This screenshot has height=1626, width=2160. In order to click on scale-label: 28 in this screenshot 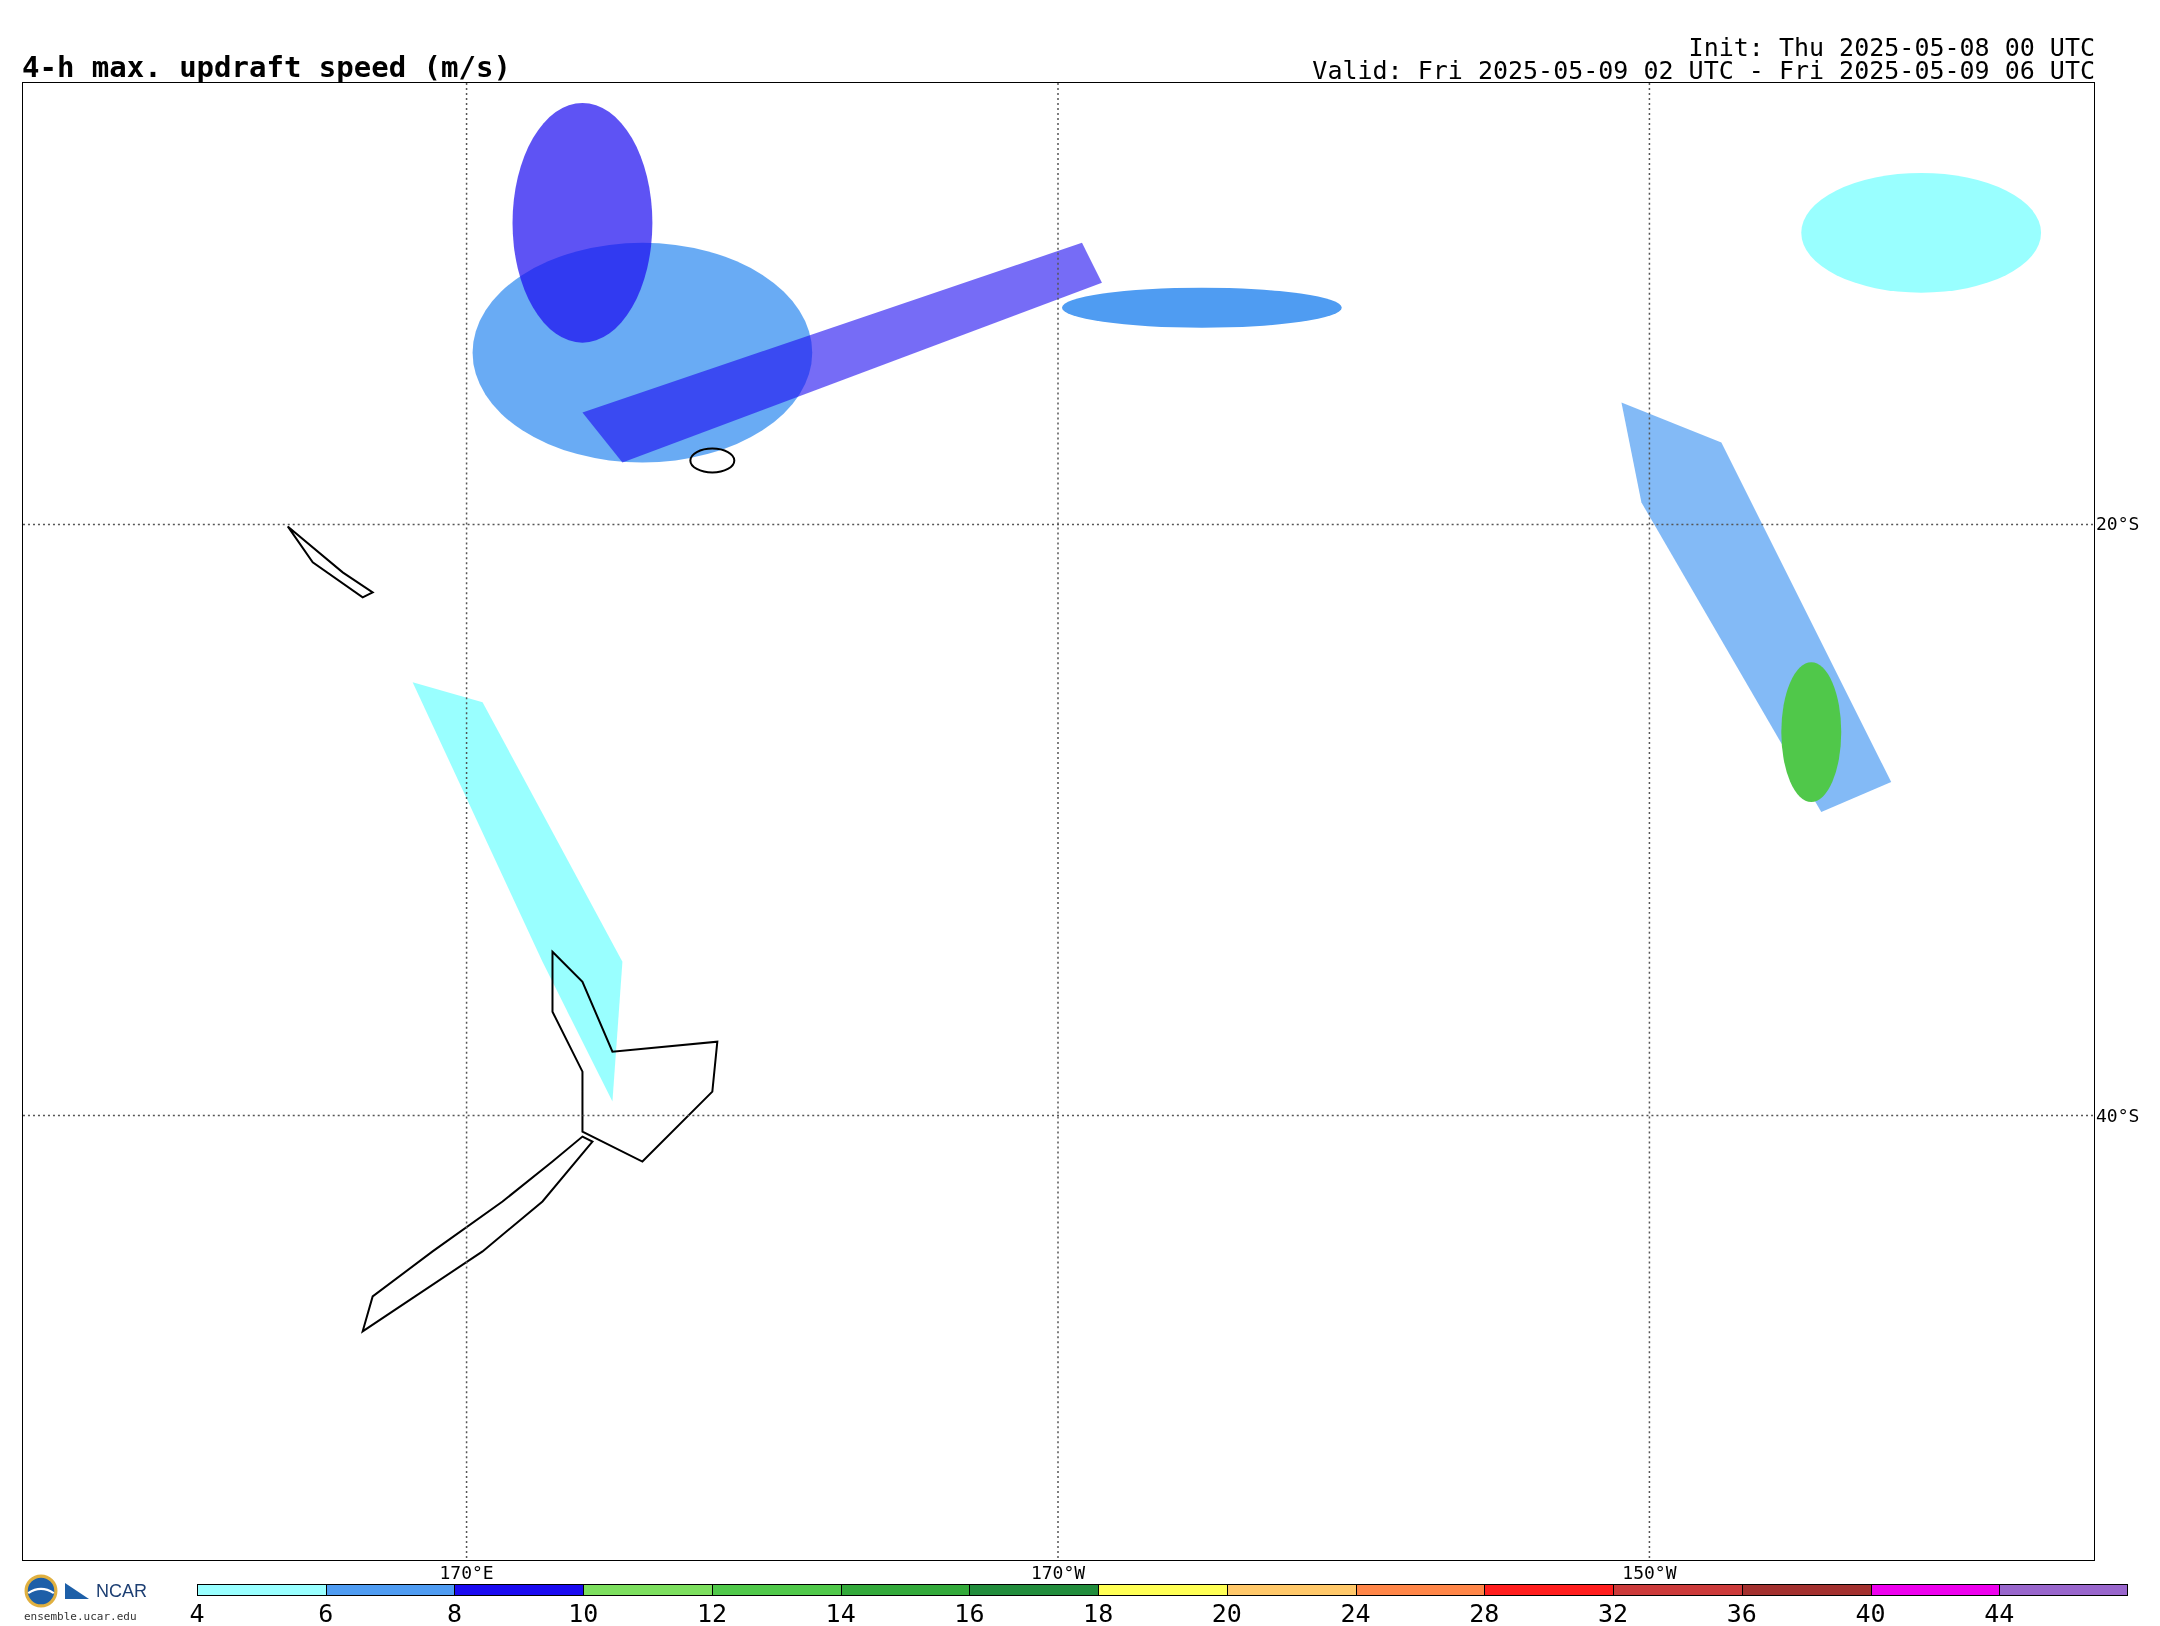, I will do `click(1484, 1613)`.